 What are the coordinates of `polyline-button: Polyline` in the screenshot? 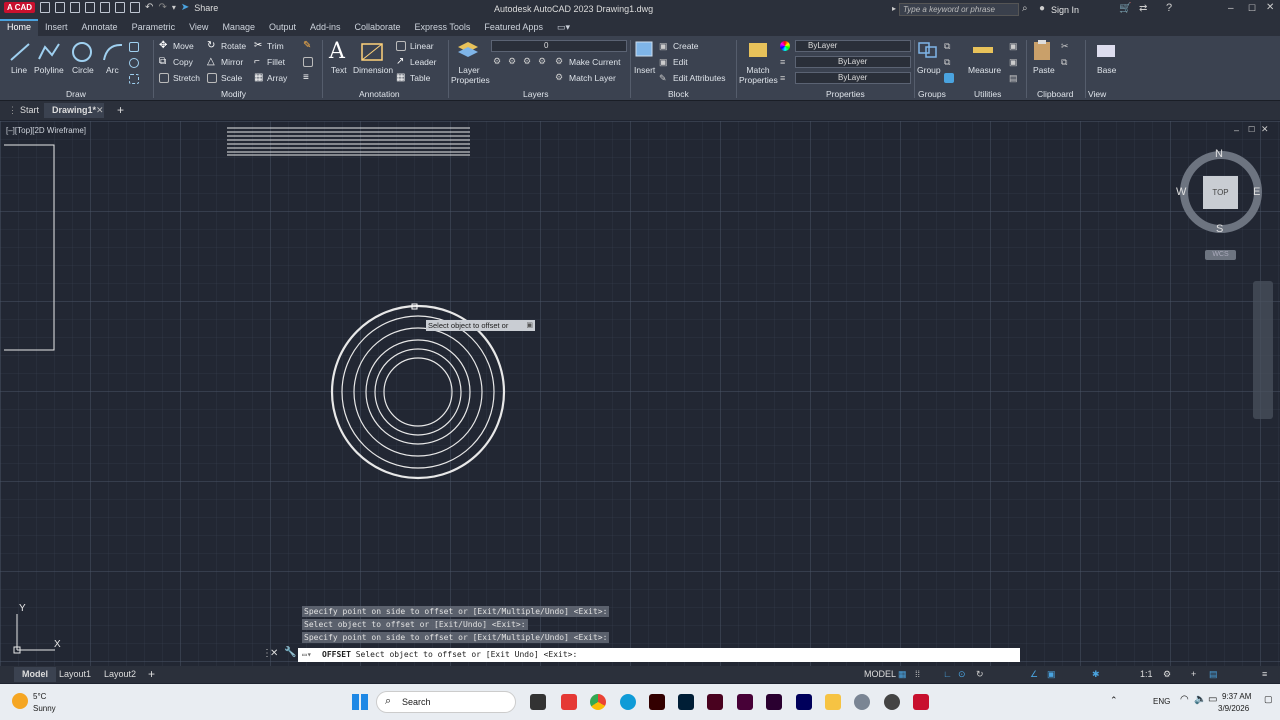 It's located at (49, 70).